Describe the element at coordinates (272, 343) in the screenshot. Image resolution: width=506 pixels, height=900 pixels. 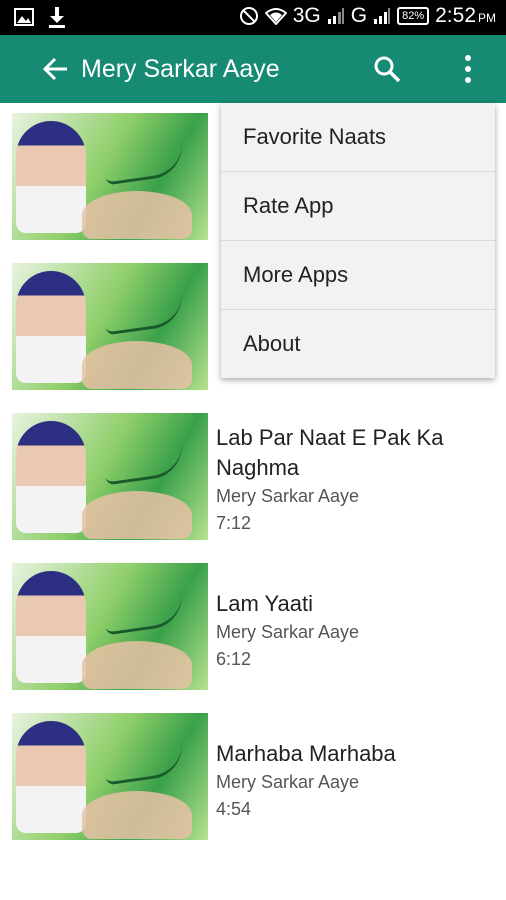
I see `menu-item-label: About` at that location.